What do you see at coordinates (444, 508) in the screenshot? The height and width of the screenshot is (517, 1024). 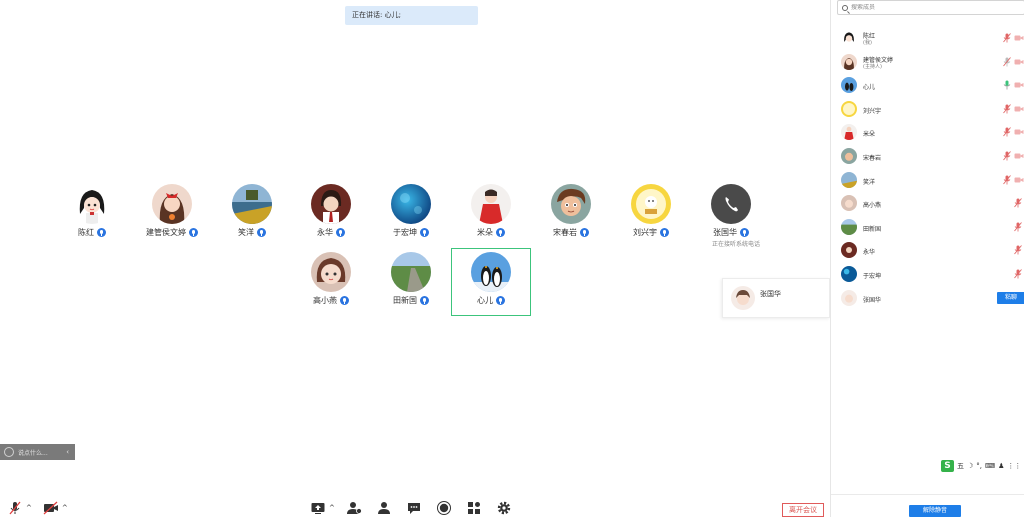 I see `record-button` at bounding box center [444, 508].